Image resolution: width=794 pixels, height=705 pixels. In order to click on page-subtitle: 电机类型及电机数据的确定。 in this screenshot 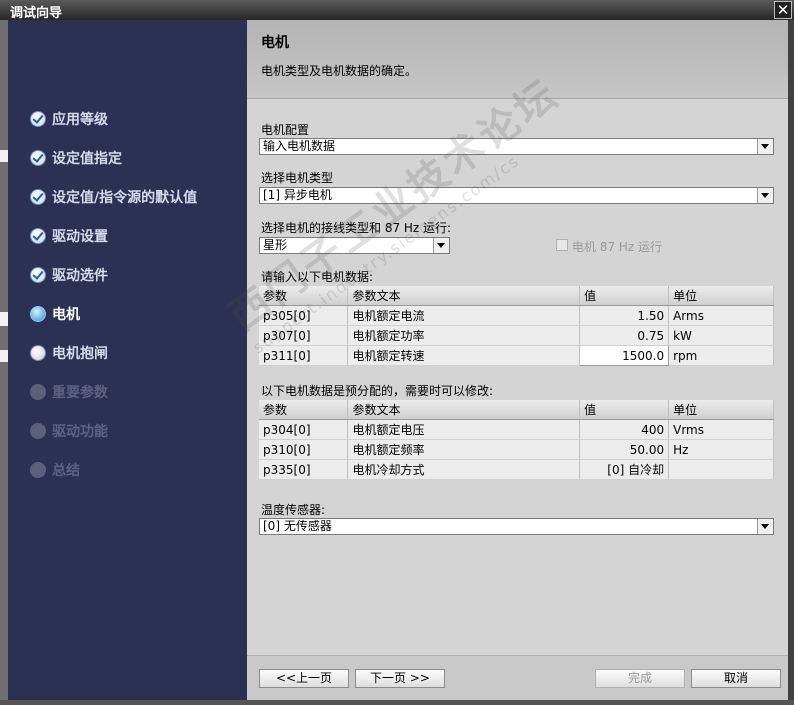, I will do `click(339, 71)`.